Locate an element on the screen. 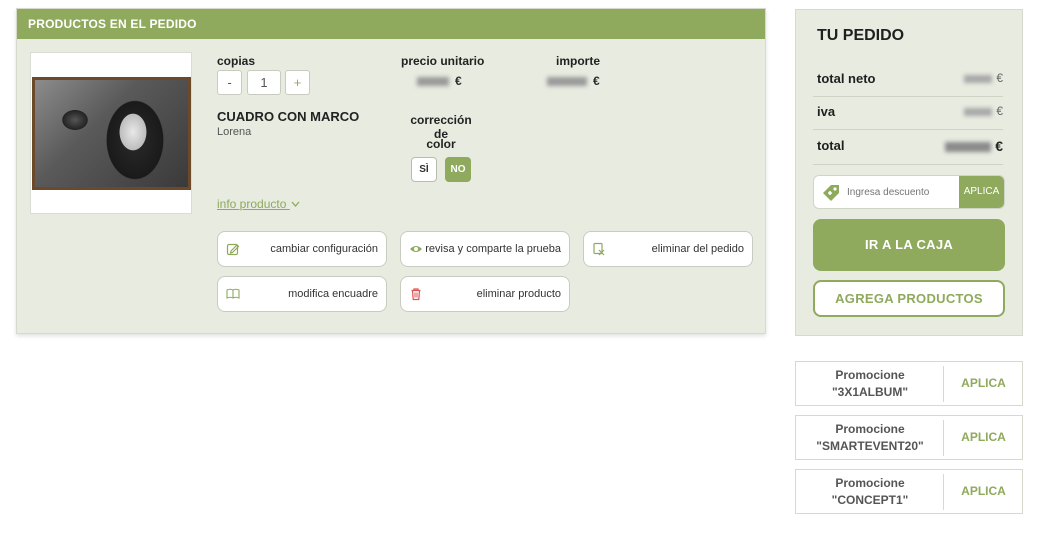 The image size is (1042, 534). tag-icon is located at coordinates (831, 193).